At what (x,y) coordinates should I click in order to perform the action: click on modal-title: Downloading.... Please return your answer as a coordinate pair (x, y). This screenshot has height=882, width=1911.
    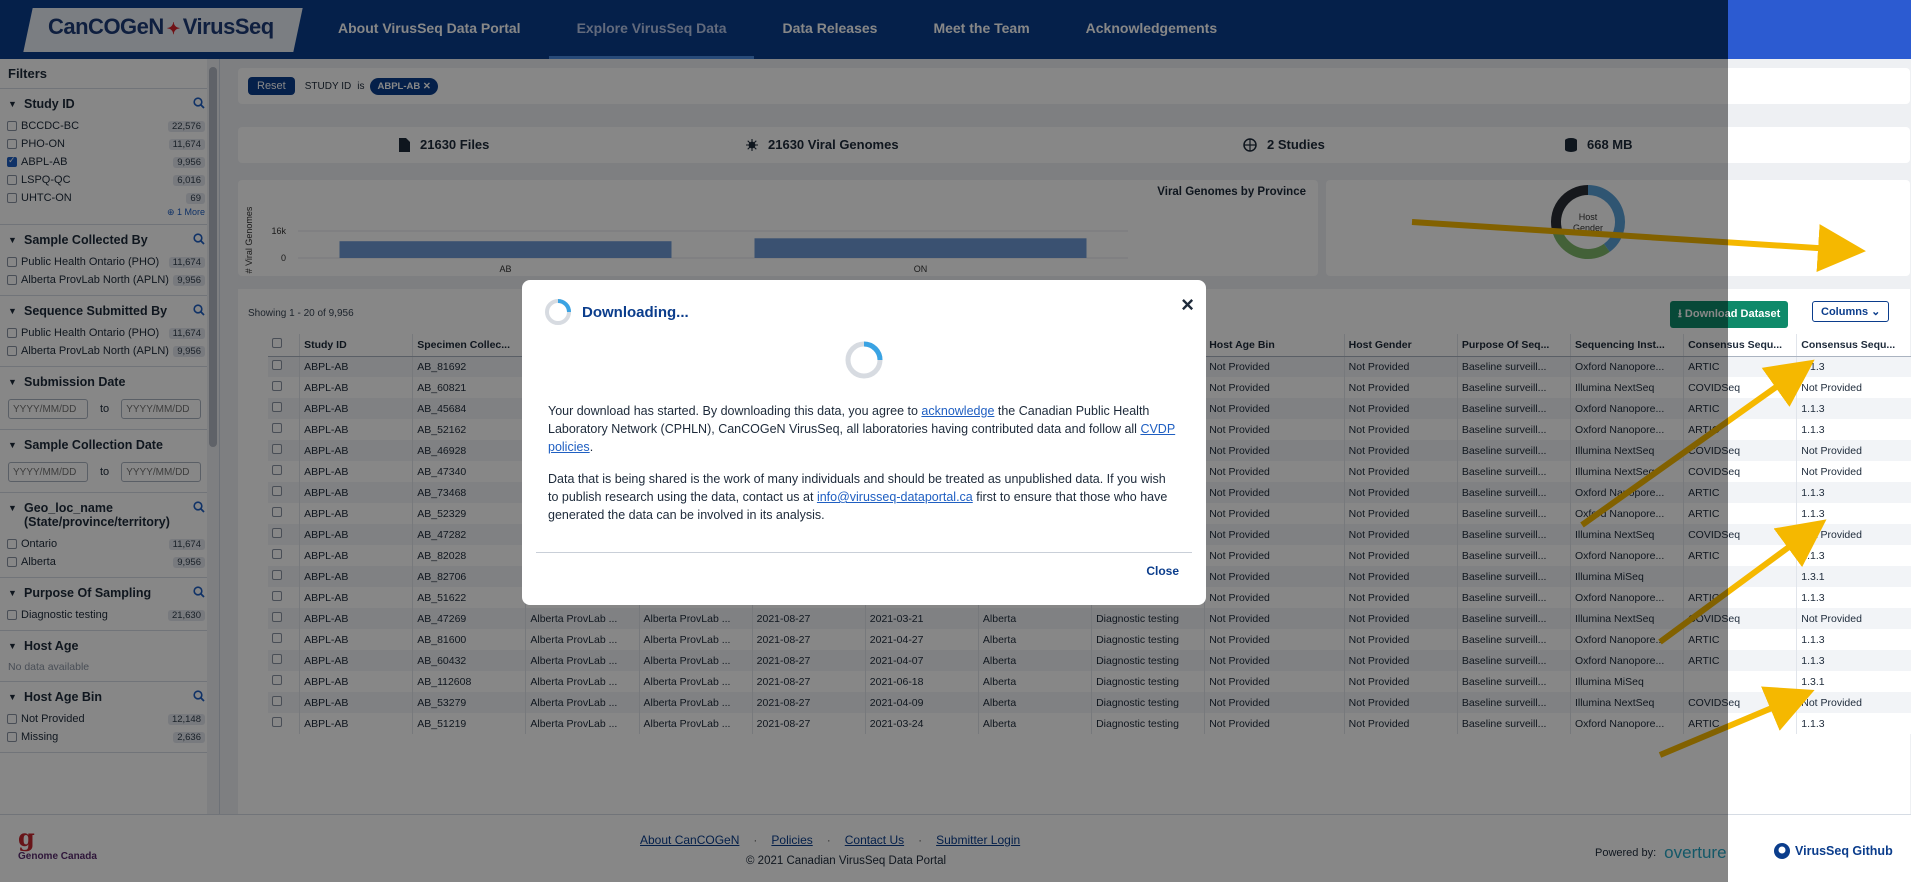
    Looking at the image, I should click on (616, 312).